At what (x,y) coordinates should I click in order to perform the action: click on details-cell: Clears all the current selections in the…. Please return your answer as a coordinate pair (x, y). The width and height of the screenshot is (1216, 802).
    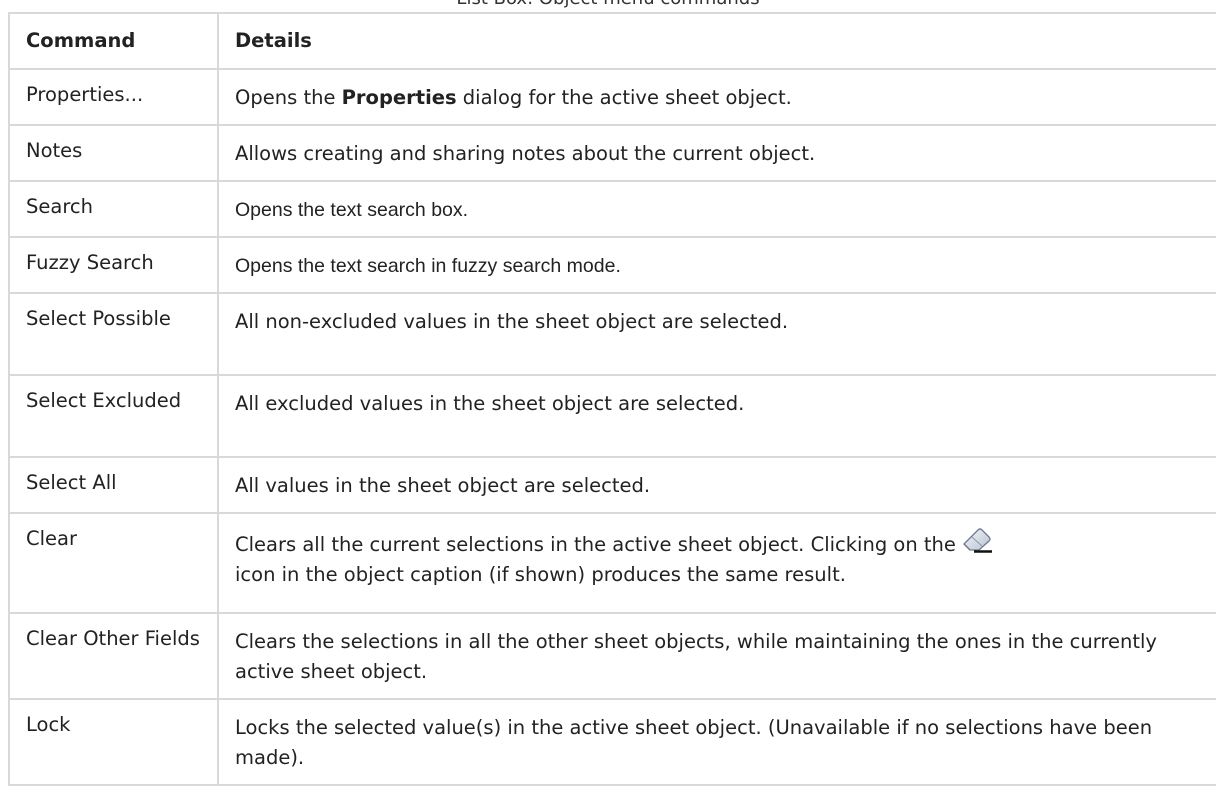
    Looking at the image, I should click on (716, 563).